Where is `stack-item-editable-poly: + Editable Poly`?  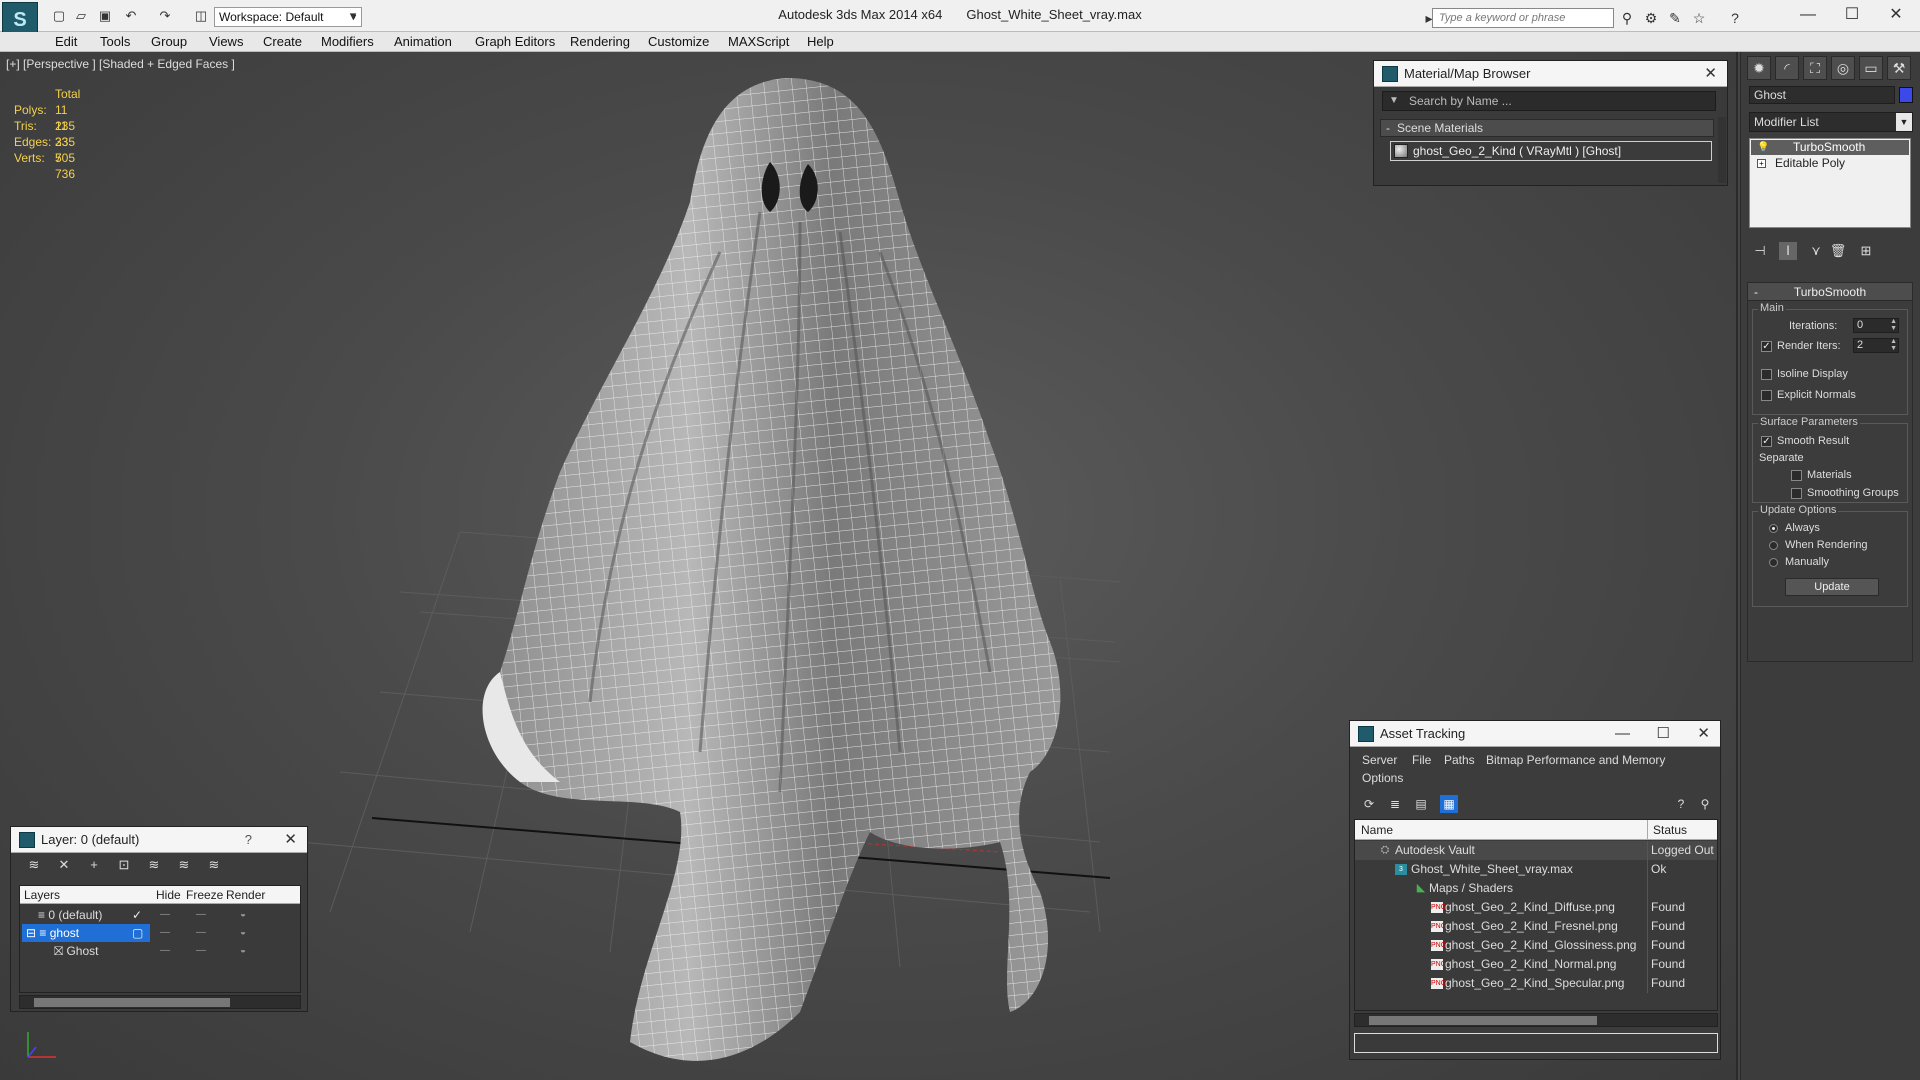
stack-item-editable-poly: + Editable Poly is located at coordinates (1830, 163).